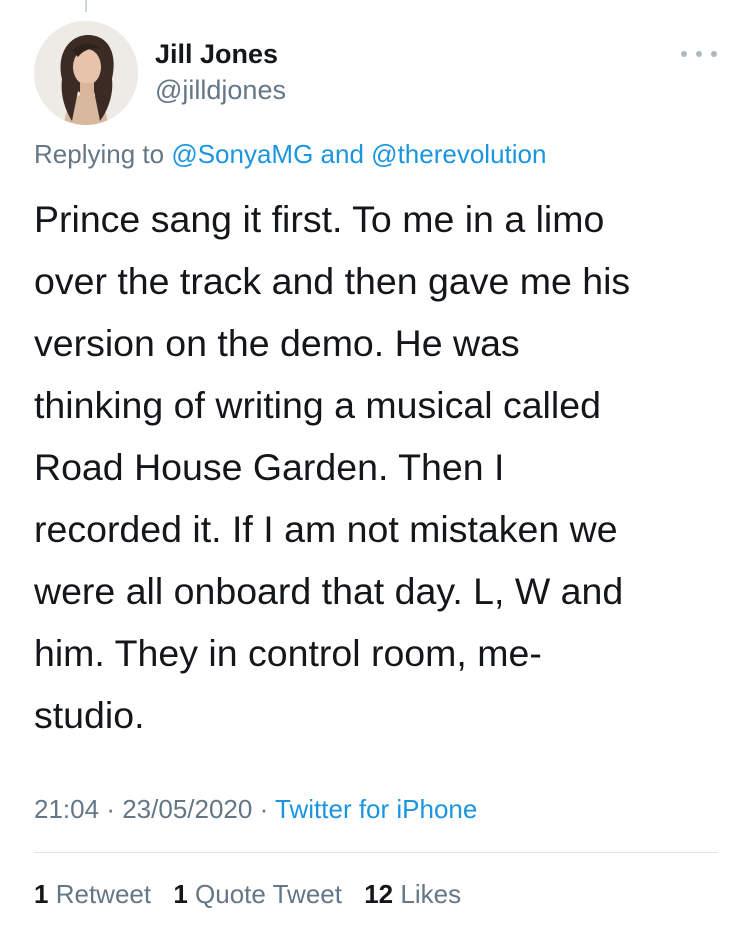 This screenshot has width=743, height=928. I want to click on tweet-text-line: Road House Garden. Then I, so click(269, 467).